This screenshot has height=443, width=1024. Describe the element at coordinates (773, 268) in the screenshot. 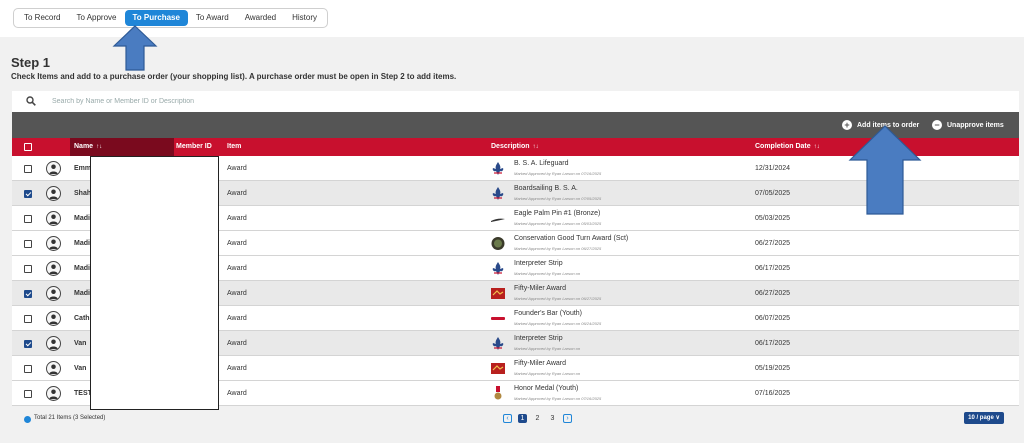

I see `completion-date: 06/17/2025` at that location.